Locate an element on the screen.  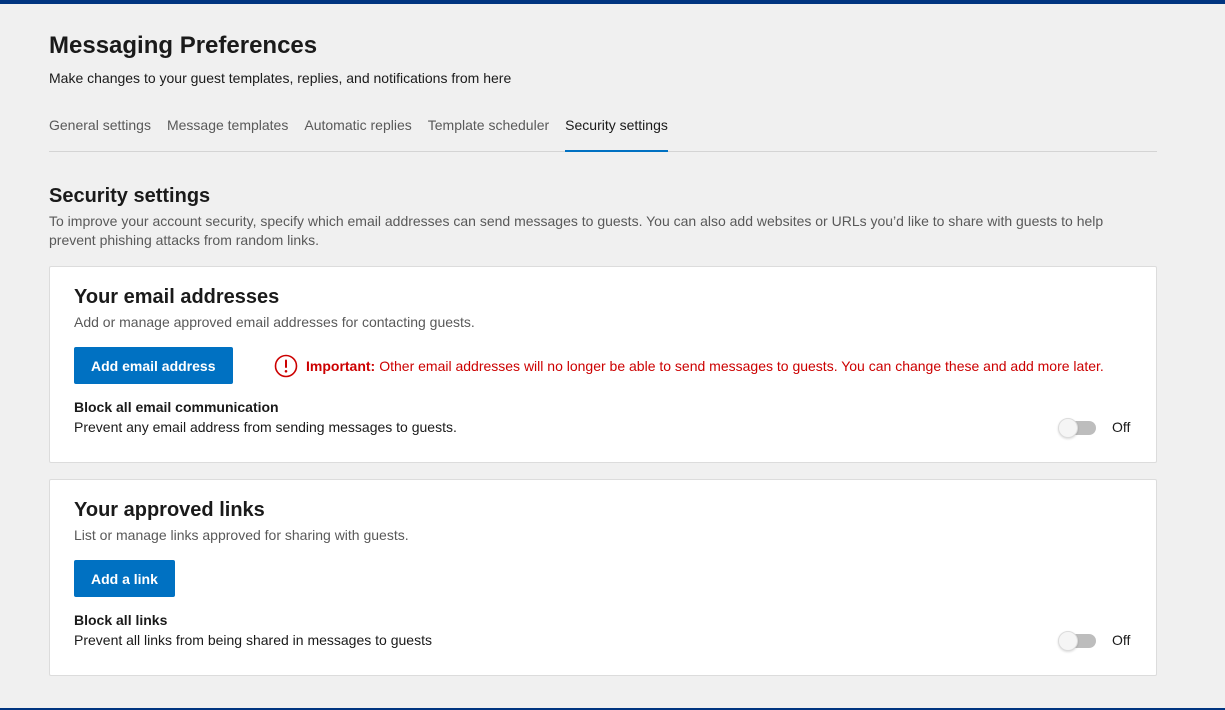
tab-message-templates: Message templates is located at coordinates (227, 127).